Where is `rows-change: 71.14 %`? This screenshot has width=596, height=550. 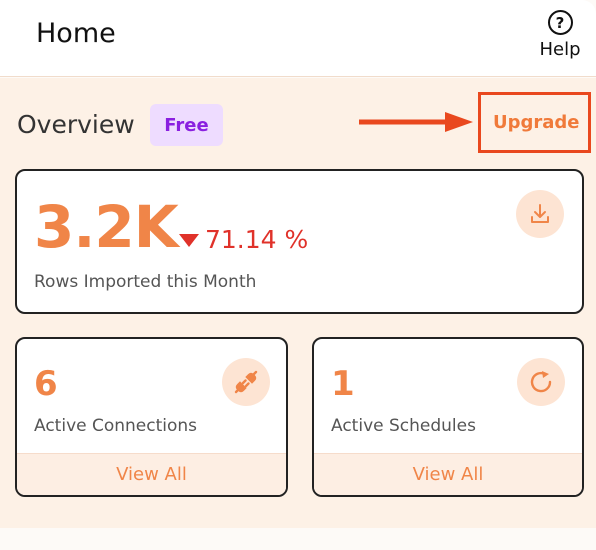 rows-change: 71.14 % is located at coordinates (243, 239).